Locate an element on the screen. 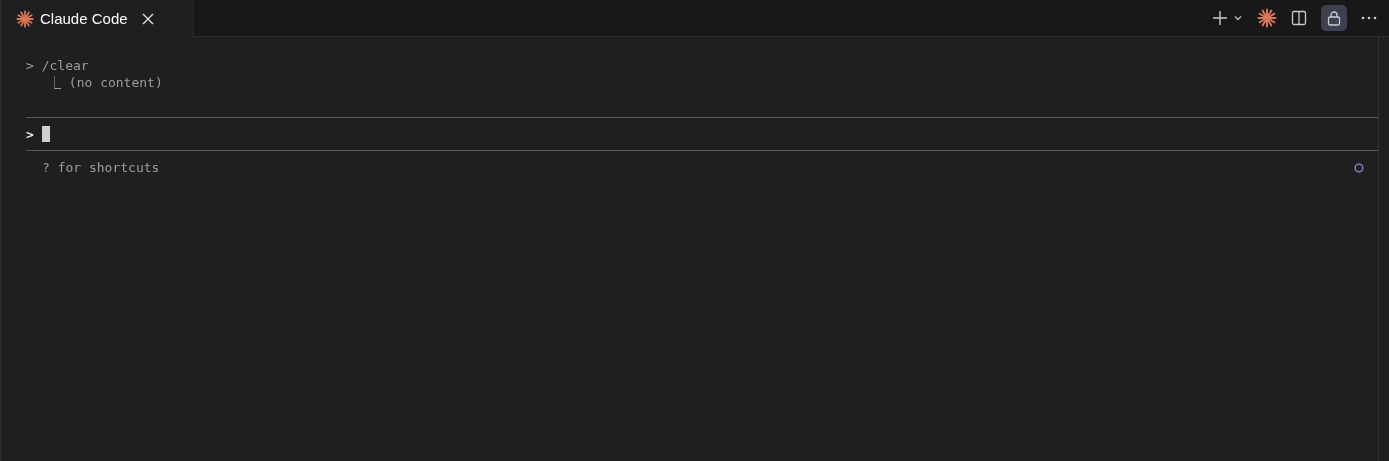  chevron-down-icon is located at coordinates (1238, 18).